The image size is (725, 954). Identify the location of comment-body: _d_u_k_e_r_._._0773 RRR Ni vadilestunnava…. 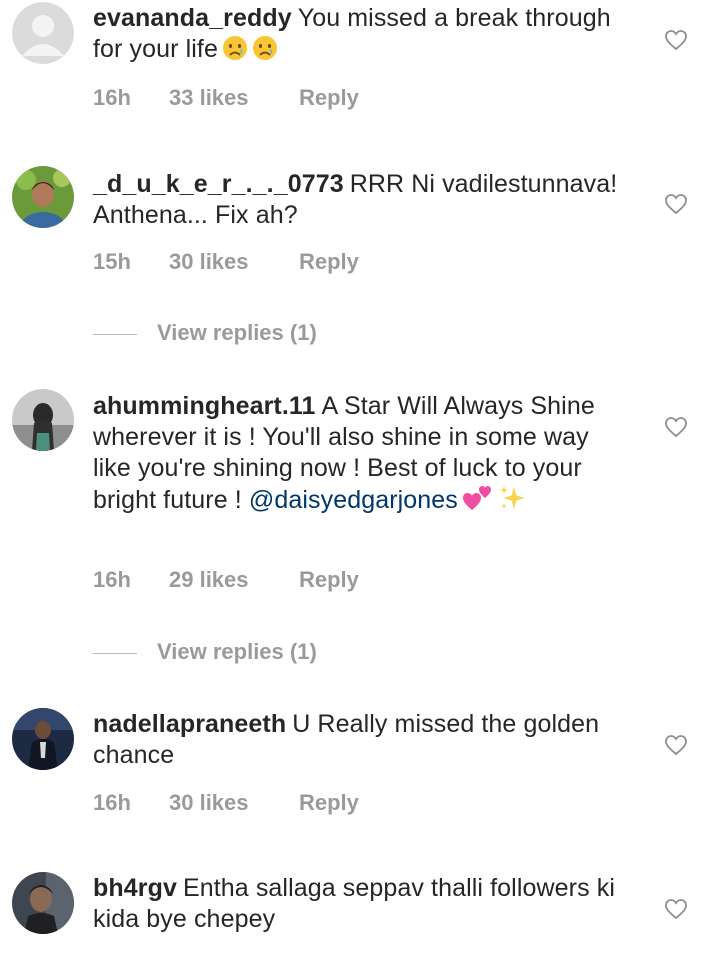
(363, 200).